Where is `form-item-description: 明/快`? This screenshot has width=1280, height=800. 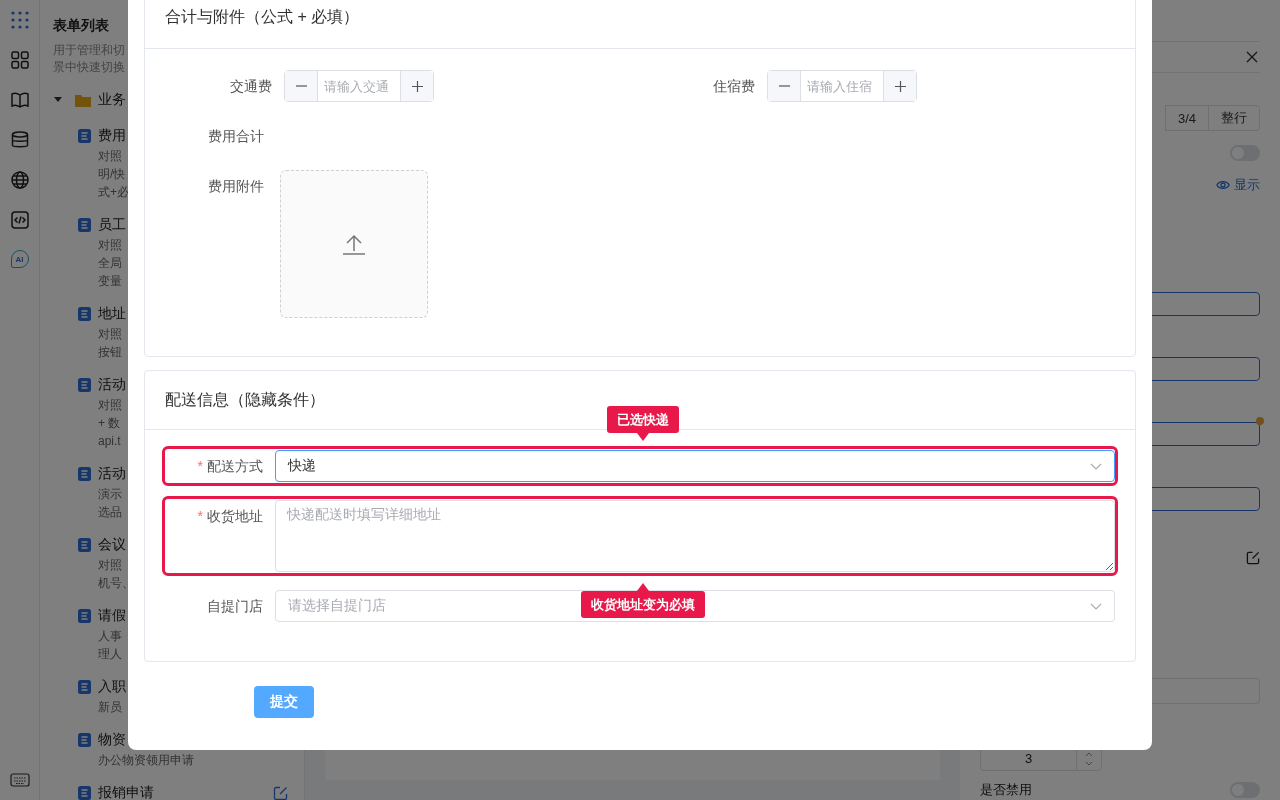
form-item-description: 明/快 is located at coordinates (112, 174).